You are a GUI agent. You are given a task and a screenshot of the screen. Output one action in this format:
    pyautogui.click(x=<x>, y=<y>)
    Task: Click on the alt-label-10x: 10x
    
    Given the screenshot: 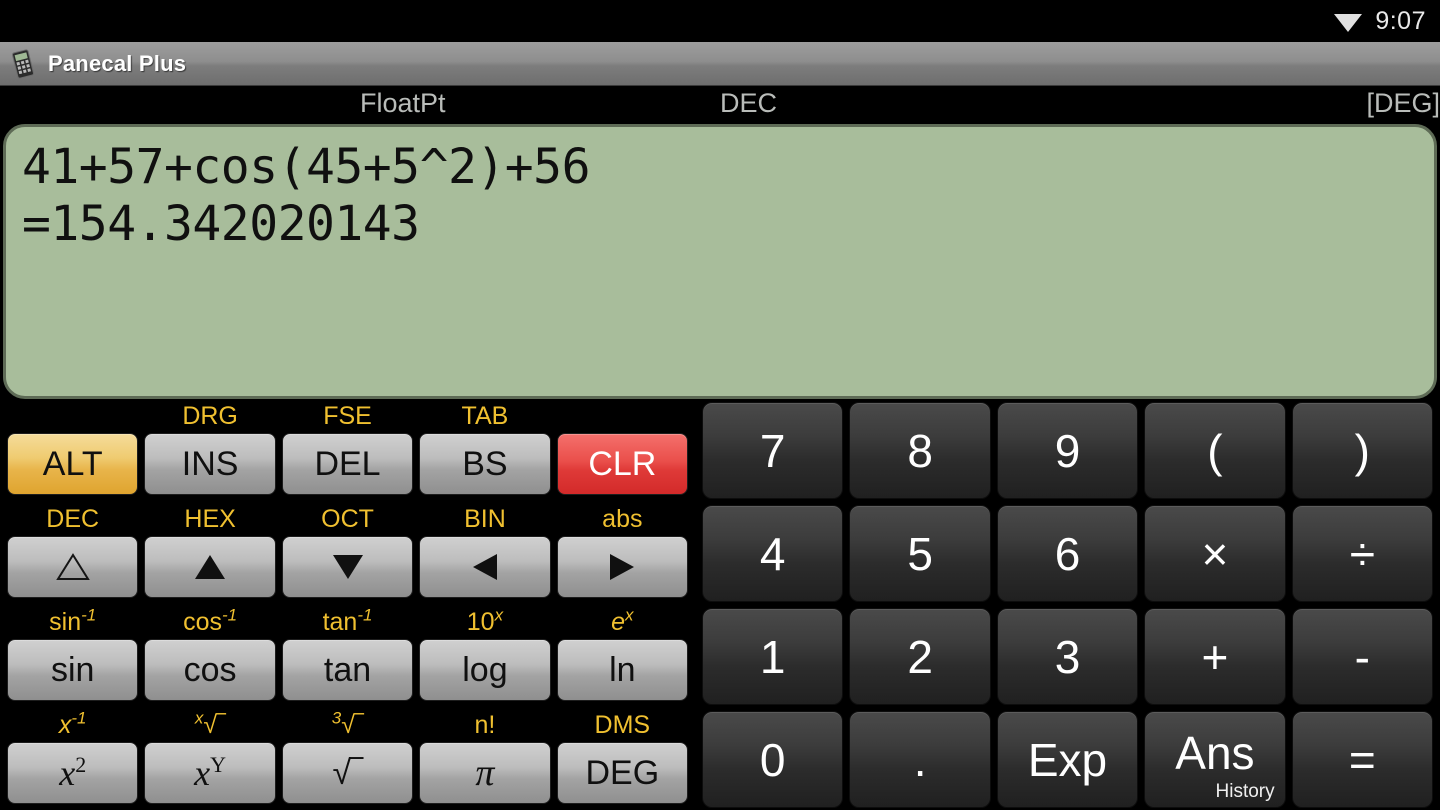 What is the action you would take?
    pyautogui.click(x=485, y=620)
    